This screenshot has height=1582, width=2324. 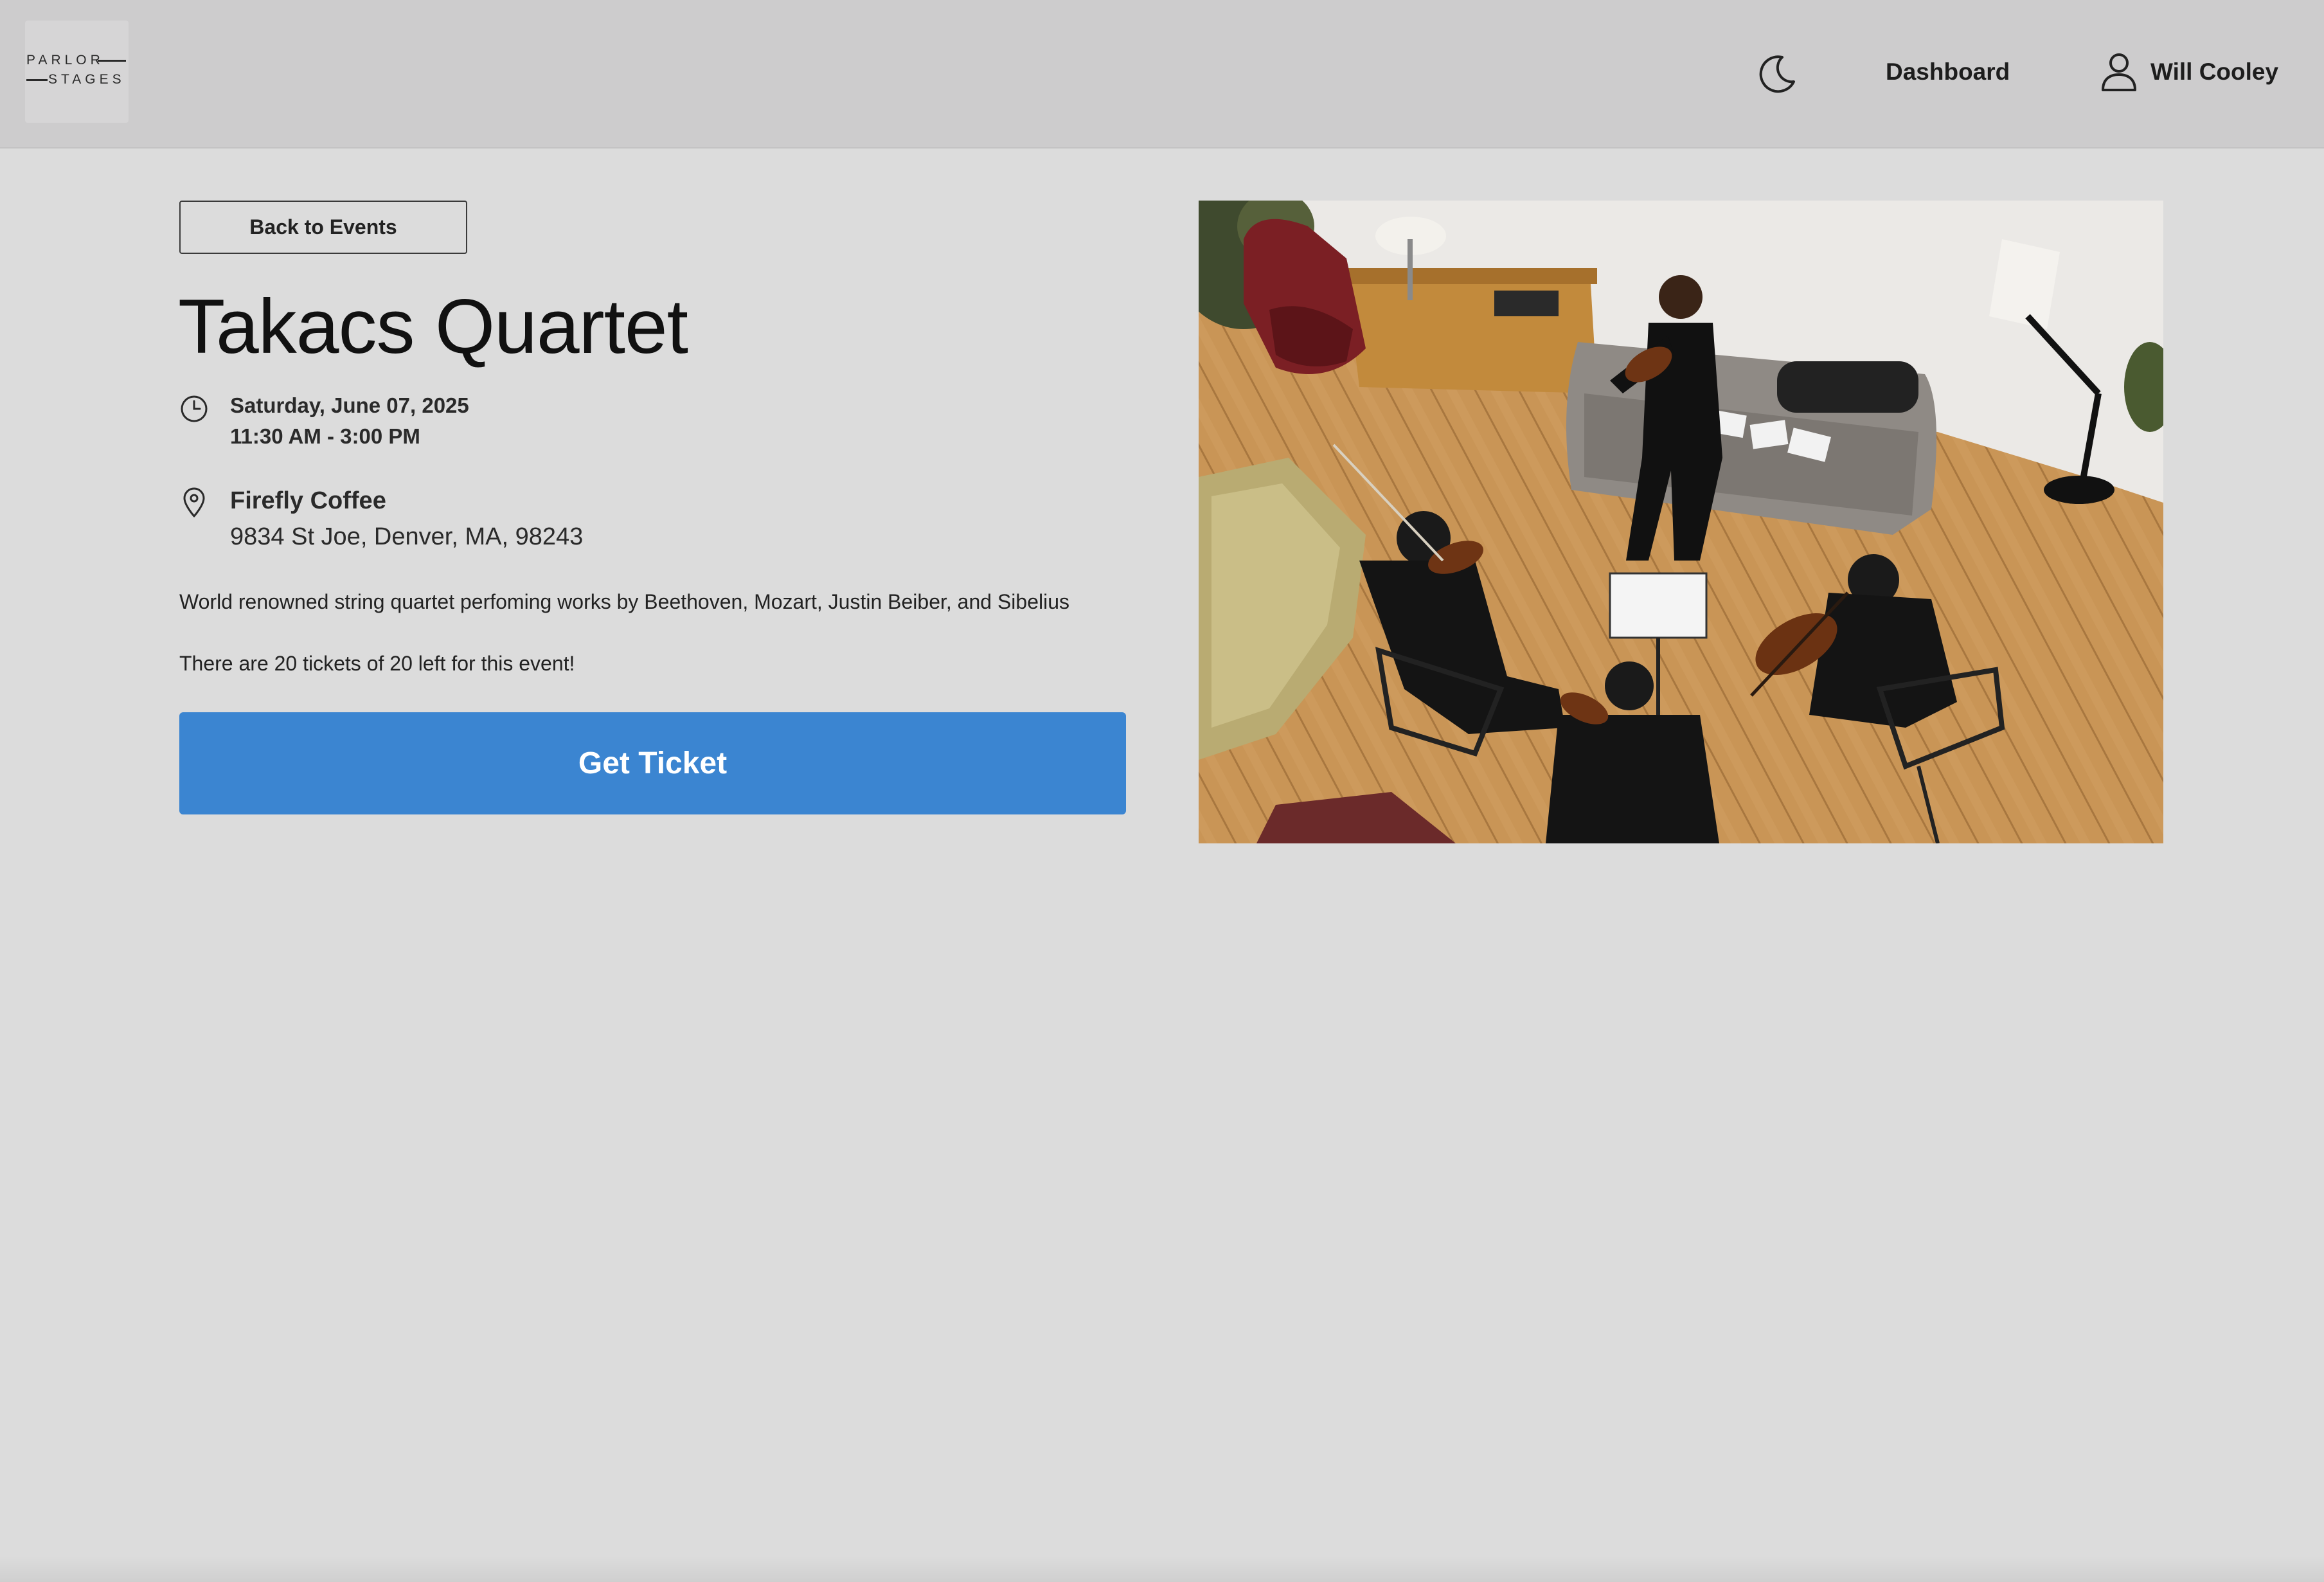 What do you see at coordinates (350, 405) in the screenshot?
I see `event-date: Saturday, June 07, 2025` at bounding box center [350, 405].